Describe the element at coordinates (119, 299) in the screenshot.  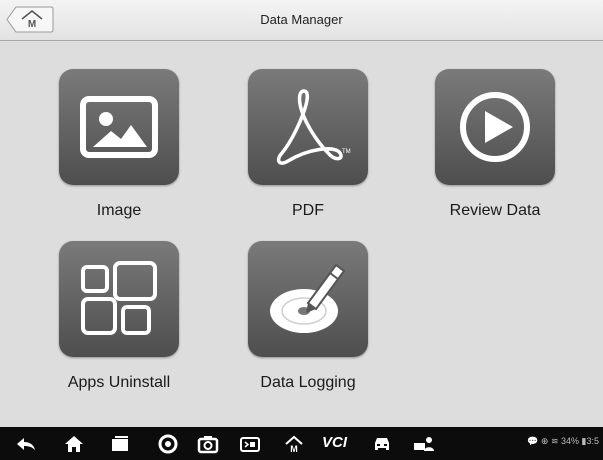
I see `apps-grid-icon` at that location.